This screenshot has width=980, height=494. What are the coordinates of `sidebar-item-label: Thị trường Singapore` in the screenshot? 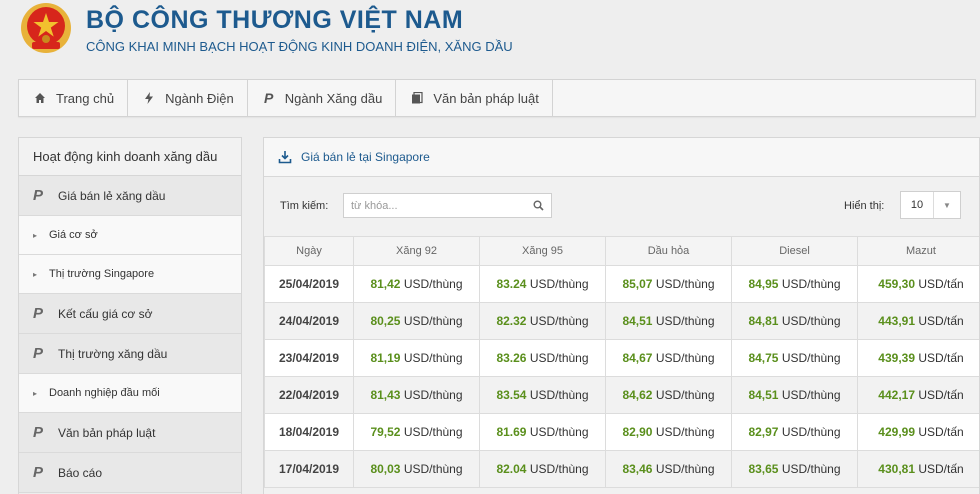 It's located at (102, 274).